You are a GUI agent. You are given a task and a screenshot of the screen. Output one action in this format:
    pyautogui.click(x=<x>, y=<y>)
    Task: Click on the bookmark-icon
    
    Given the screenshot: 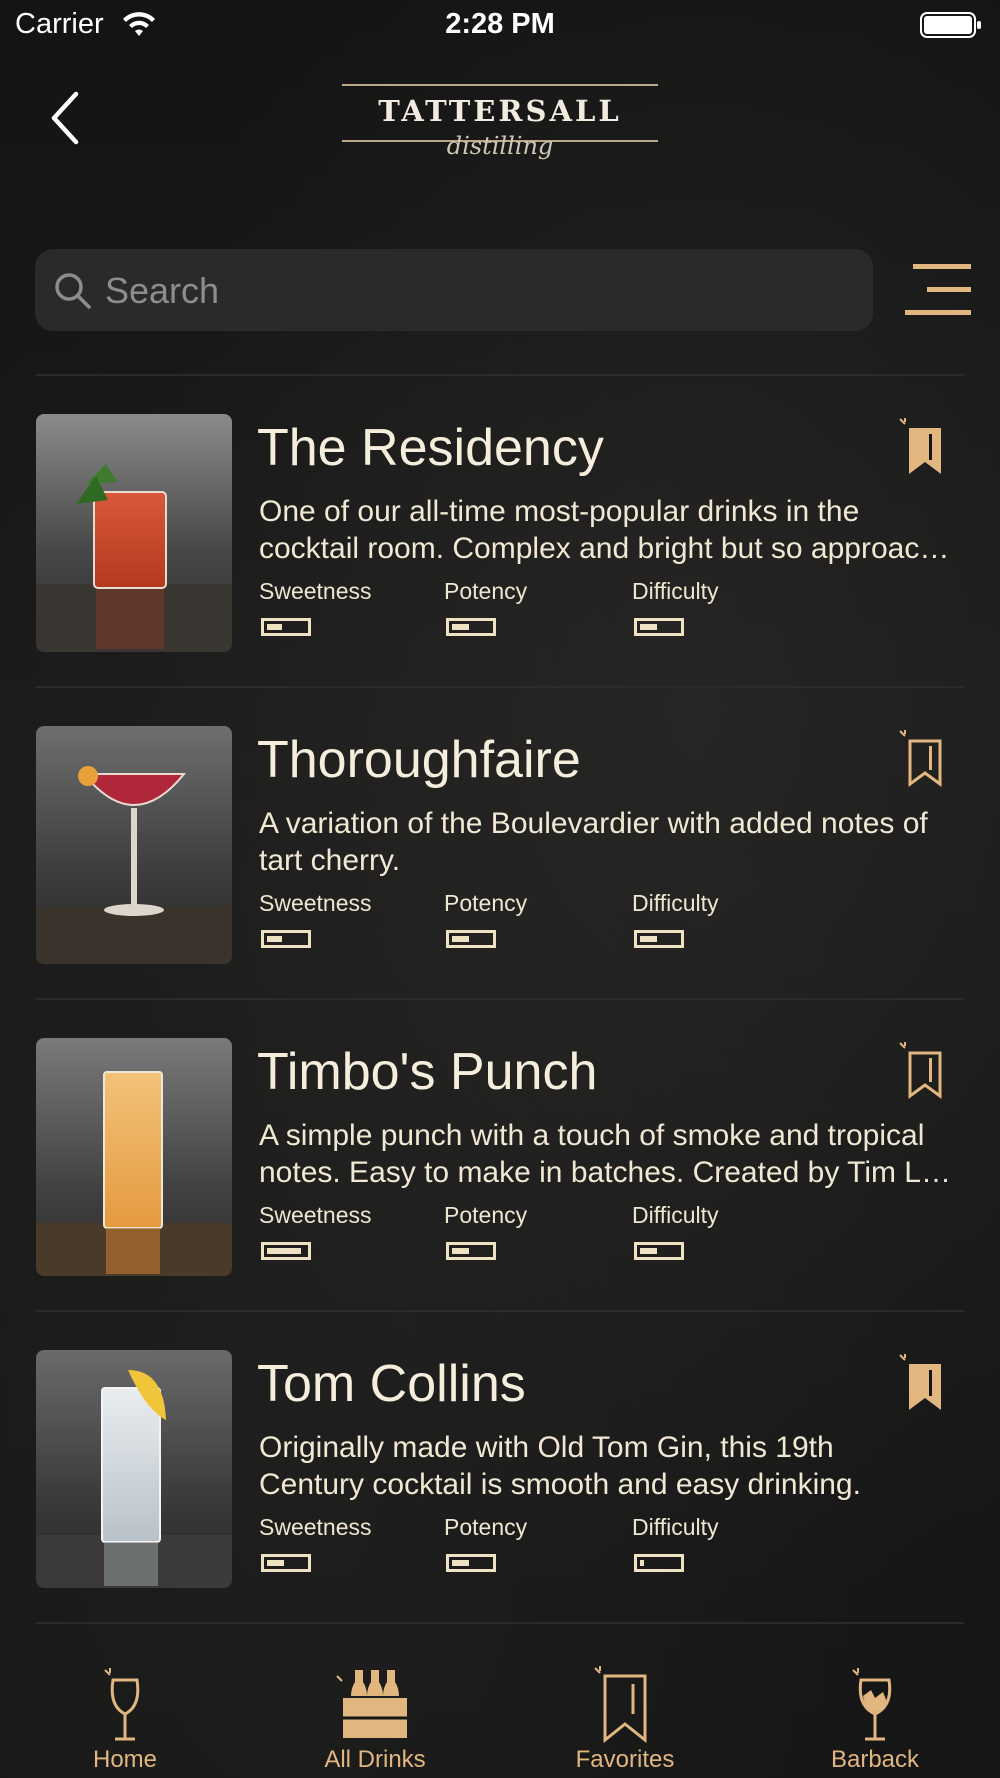 What is the action you would take?
    pyautogui.click(x=620, y=1705)
    